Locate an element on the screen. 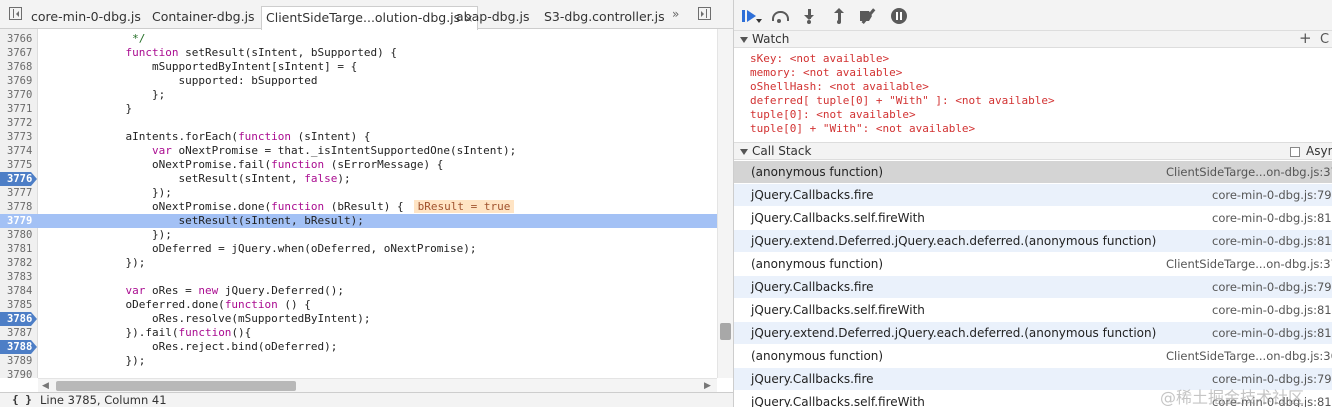 The width and height of the screenshot is (1332, 407). code-line: 3784 var oRes = new jQuery.Deferred(); is located at coordinates (358, 291).